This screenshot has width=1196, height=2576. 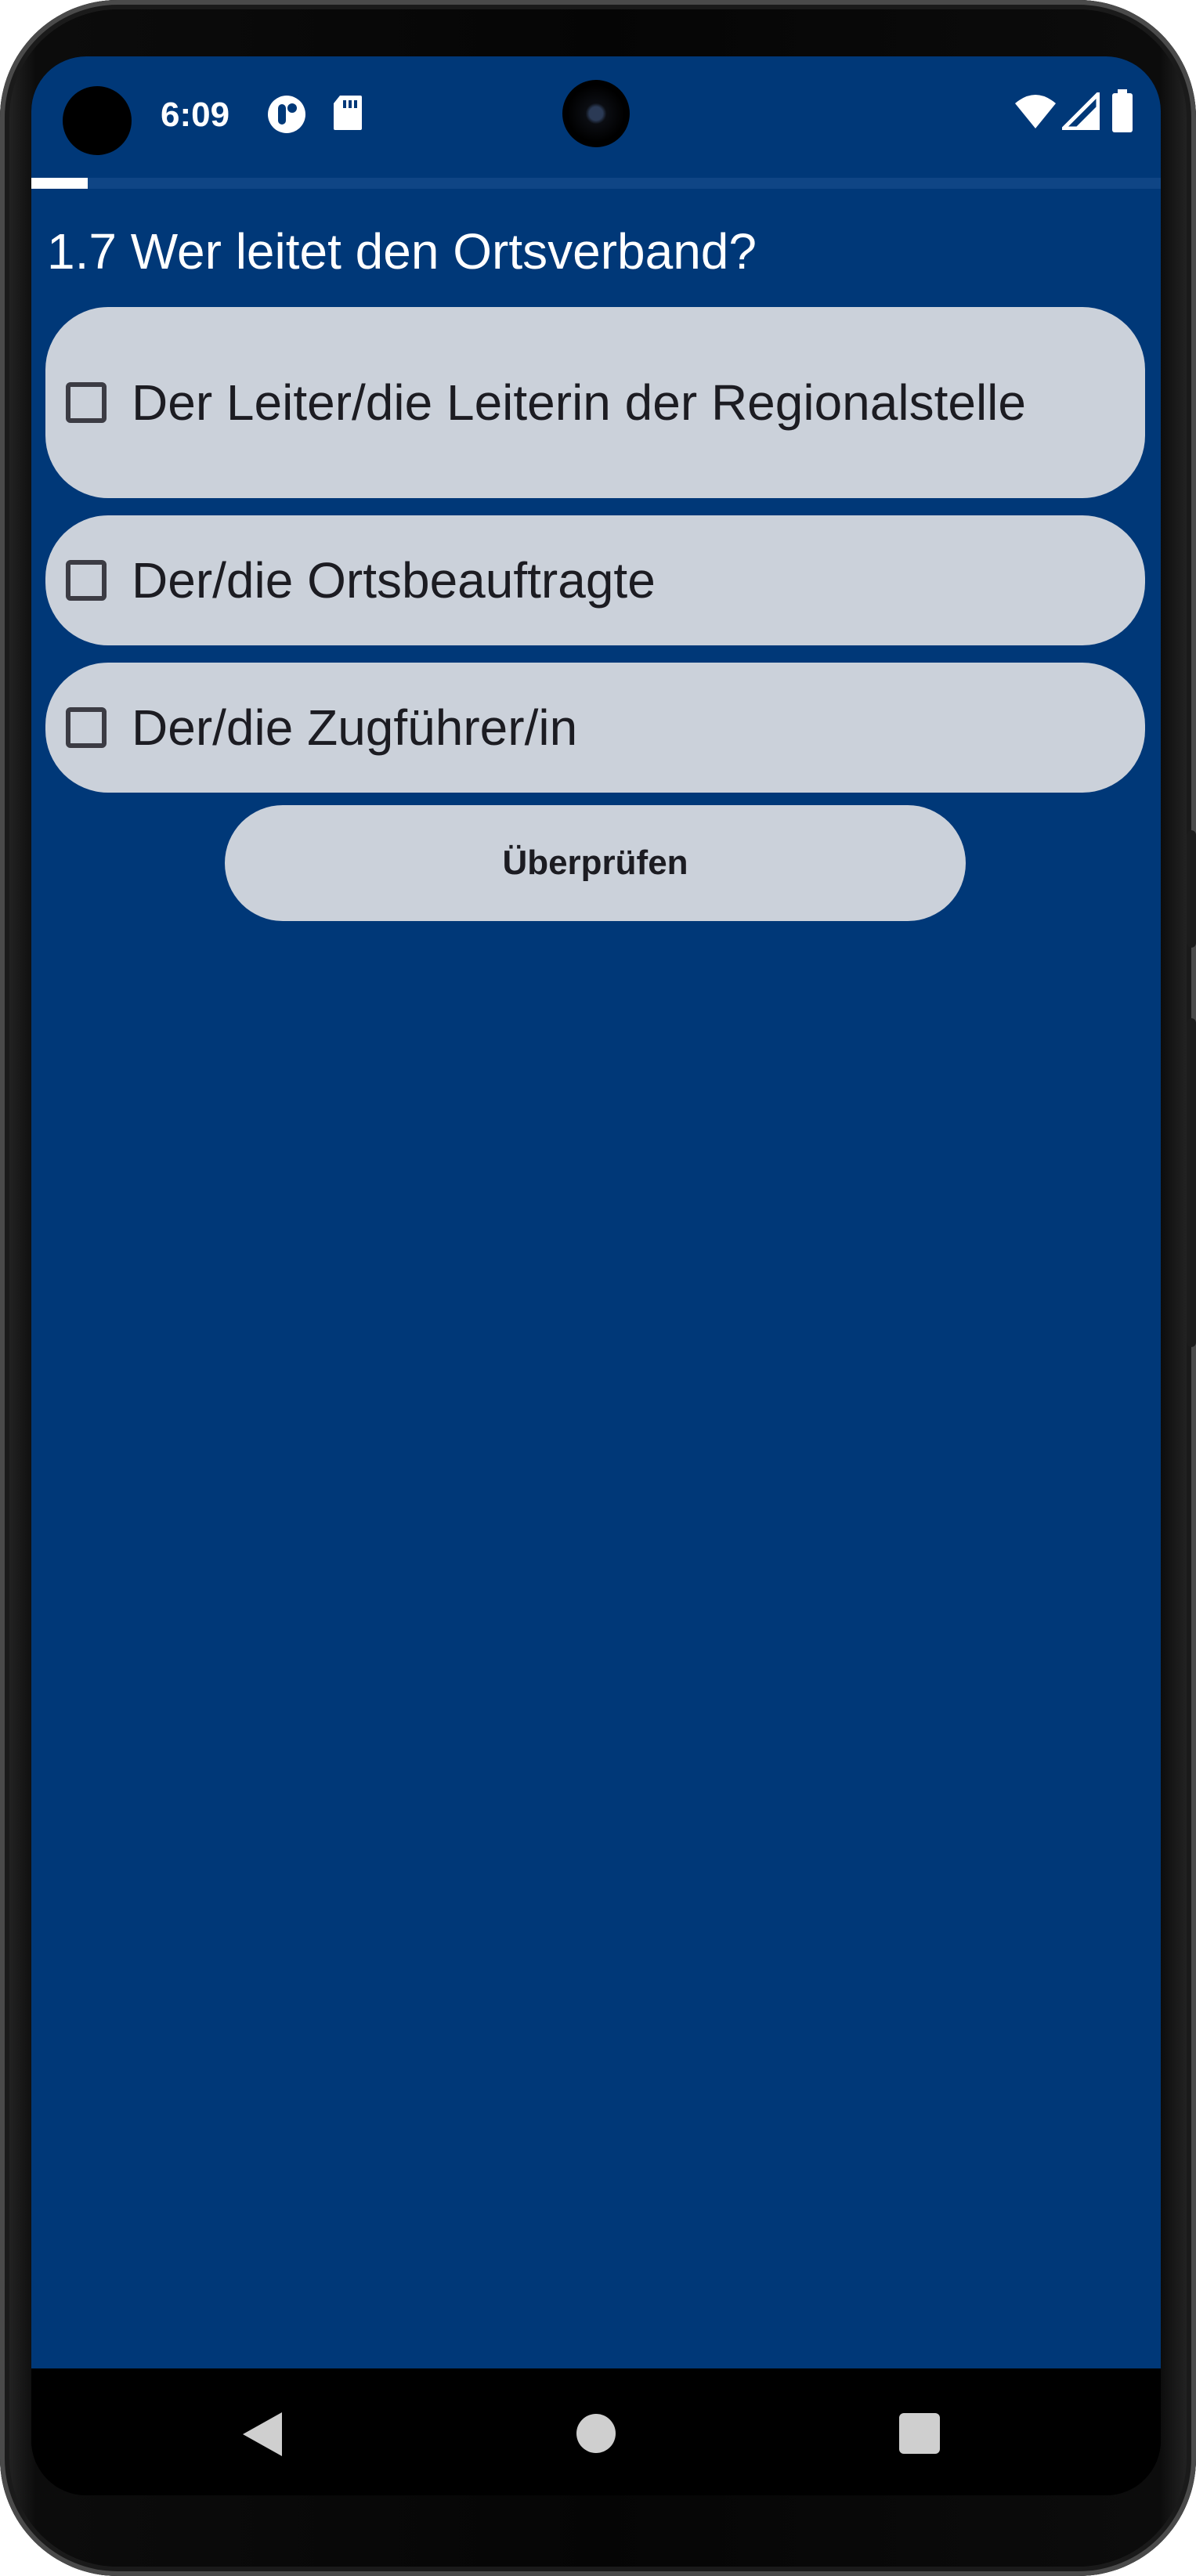 I want to click on status-bar: 6:09, so click(x=596, y=117).